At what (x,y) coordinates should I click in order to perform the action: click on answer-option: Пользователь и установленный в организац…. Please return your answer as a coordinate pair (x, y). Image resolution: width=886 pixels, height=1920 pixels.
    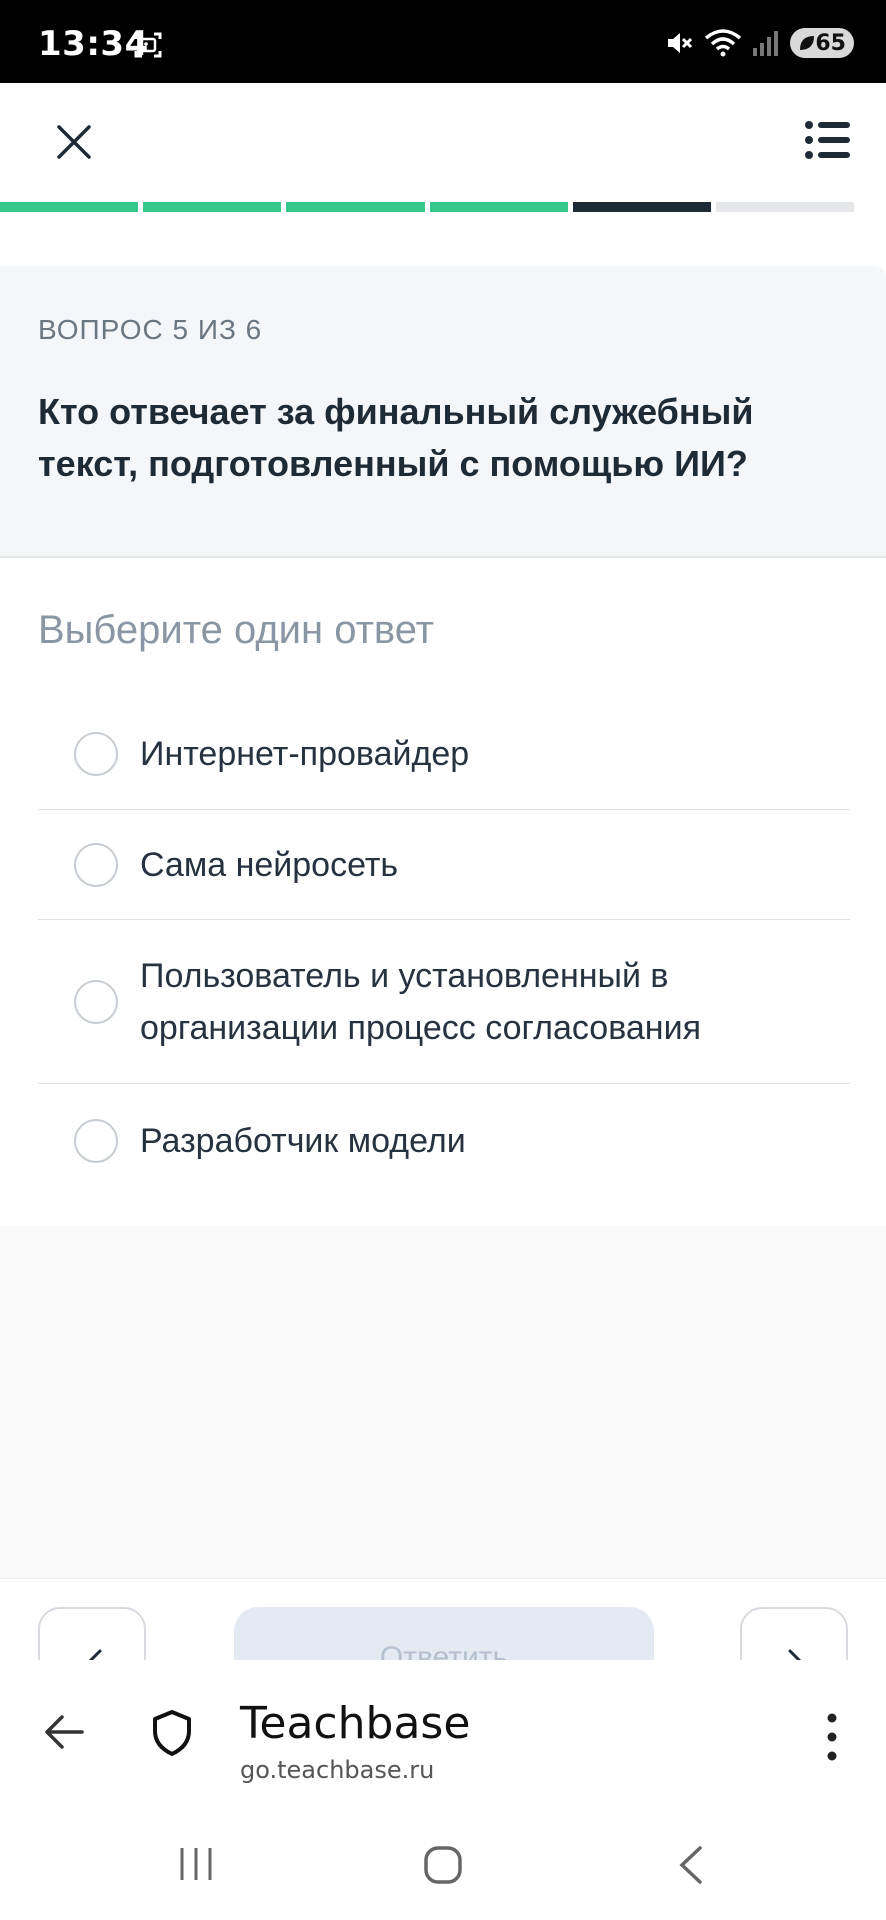
    Looking at the image, I should click on (444, 1002).